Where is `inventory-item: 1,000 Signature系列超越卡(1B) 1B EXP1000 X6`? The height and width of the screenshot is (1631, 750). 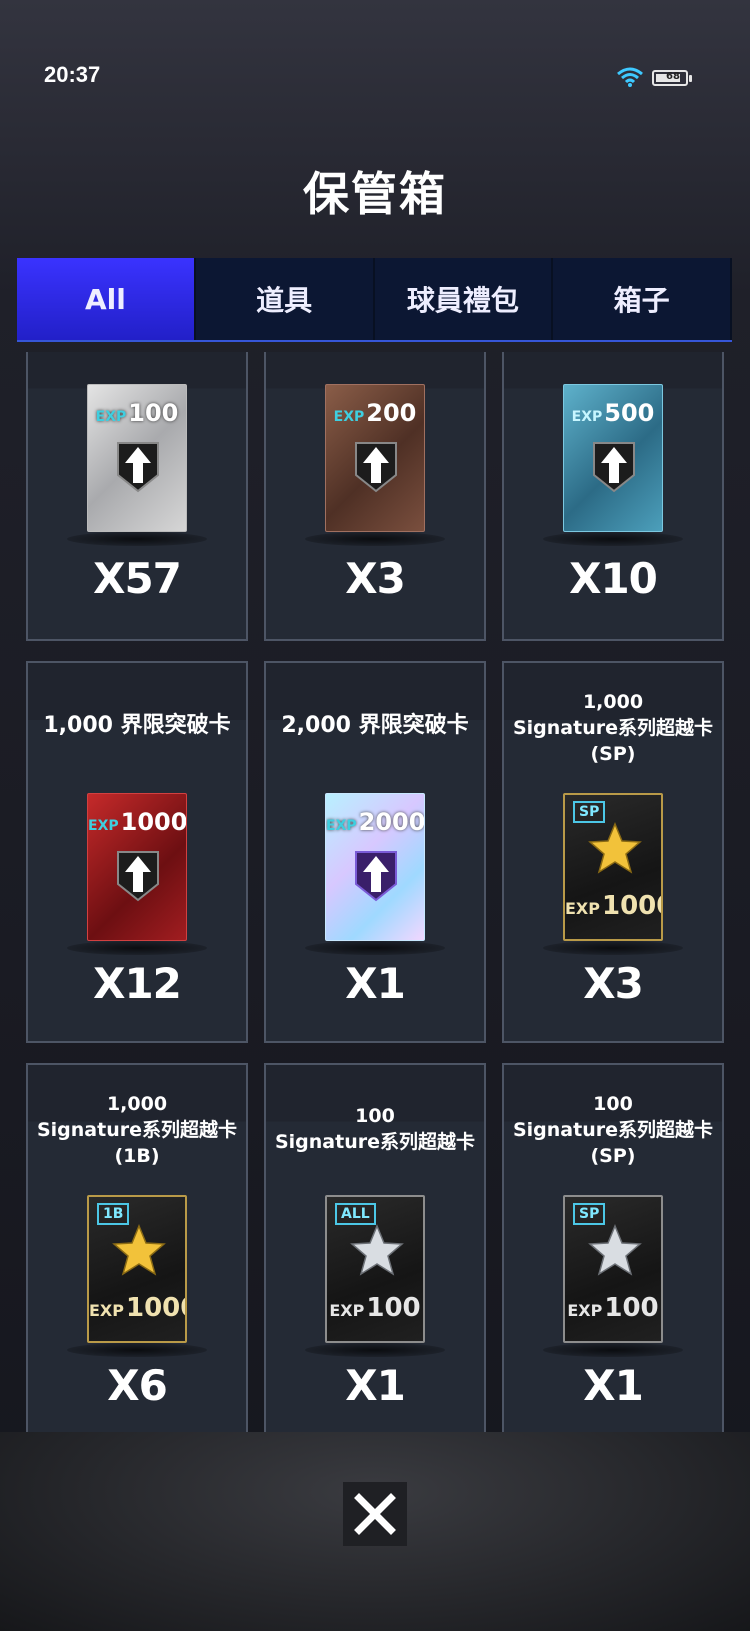
inventory-item: 1,000 Signature系列超越卡(1B) 1B EXP1000 X6 is located at coordinates (137, 1247).